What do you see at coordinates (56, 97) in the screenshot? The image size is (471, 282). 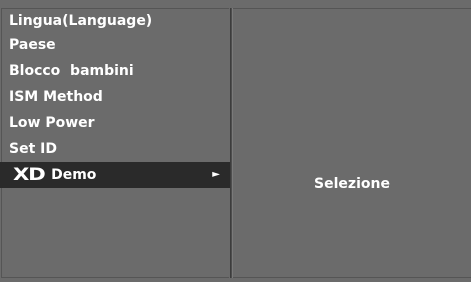 I see `menu-item-label: ISM Method` at bounding box center [56, 97].